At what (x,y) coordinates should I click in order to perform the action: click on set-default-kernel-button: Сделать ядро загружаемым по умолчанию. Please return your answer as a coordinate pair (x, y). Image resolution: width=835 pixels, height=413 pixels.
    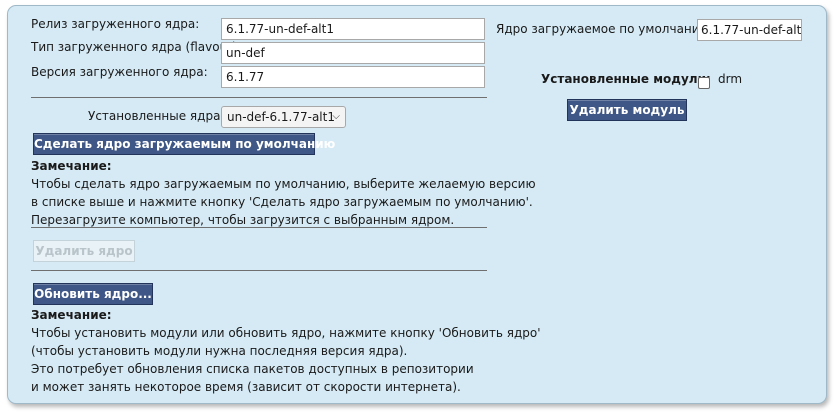
    Looking at the image, I should click on (184, 144).